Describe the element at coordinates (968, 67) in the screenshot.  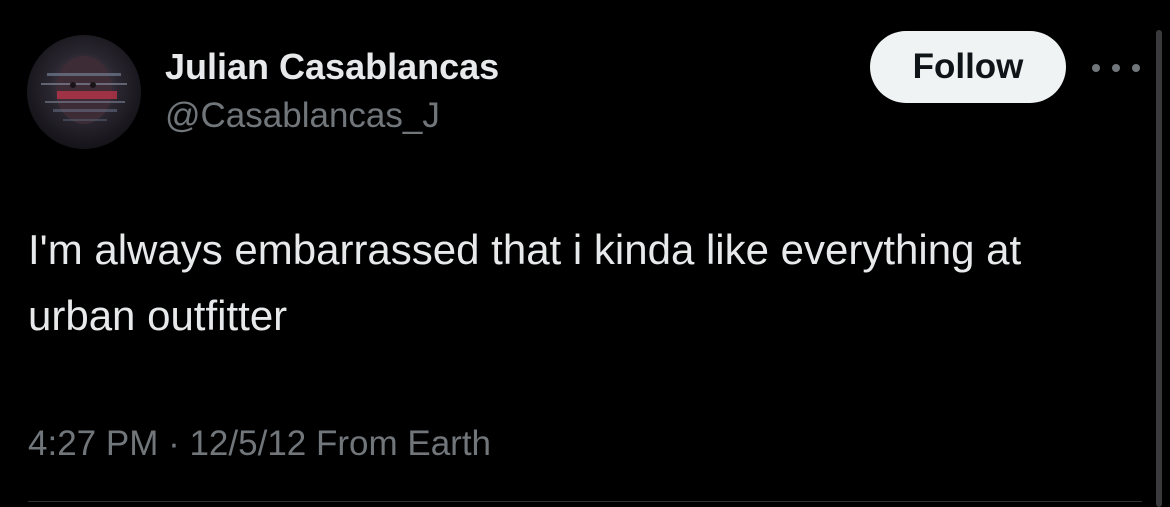
I see `follow-button: Follow` at that location.